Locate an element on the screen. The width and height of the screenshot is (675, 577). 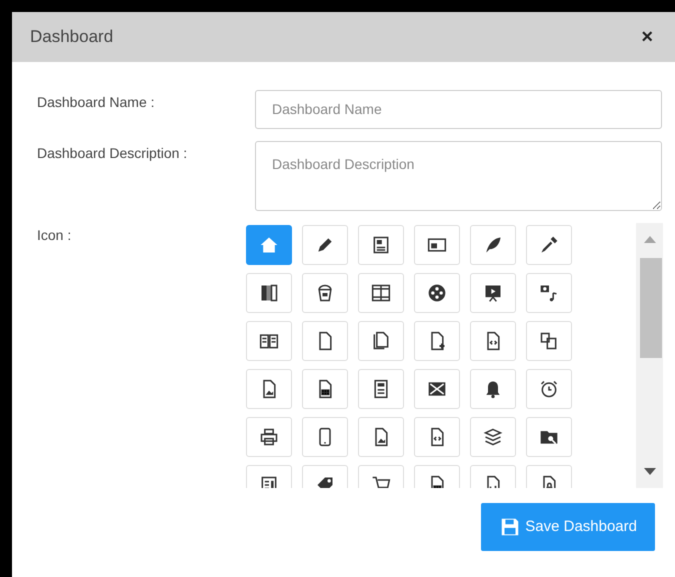
field-label: Icon : is located at coordinates (54, 235).